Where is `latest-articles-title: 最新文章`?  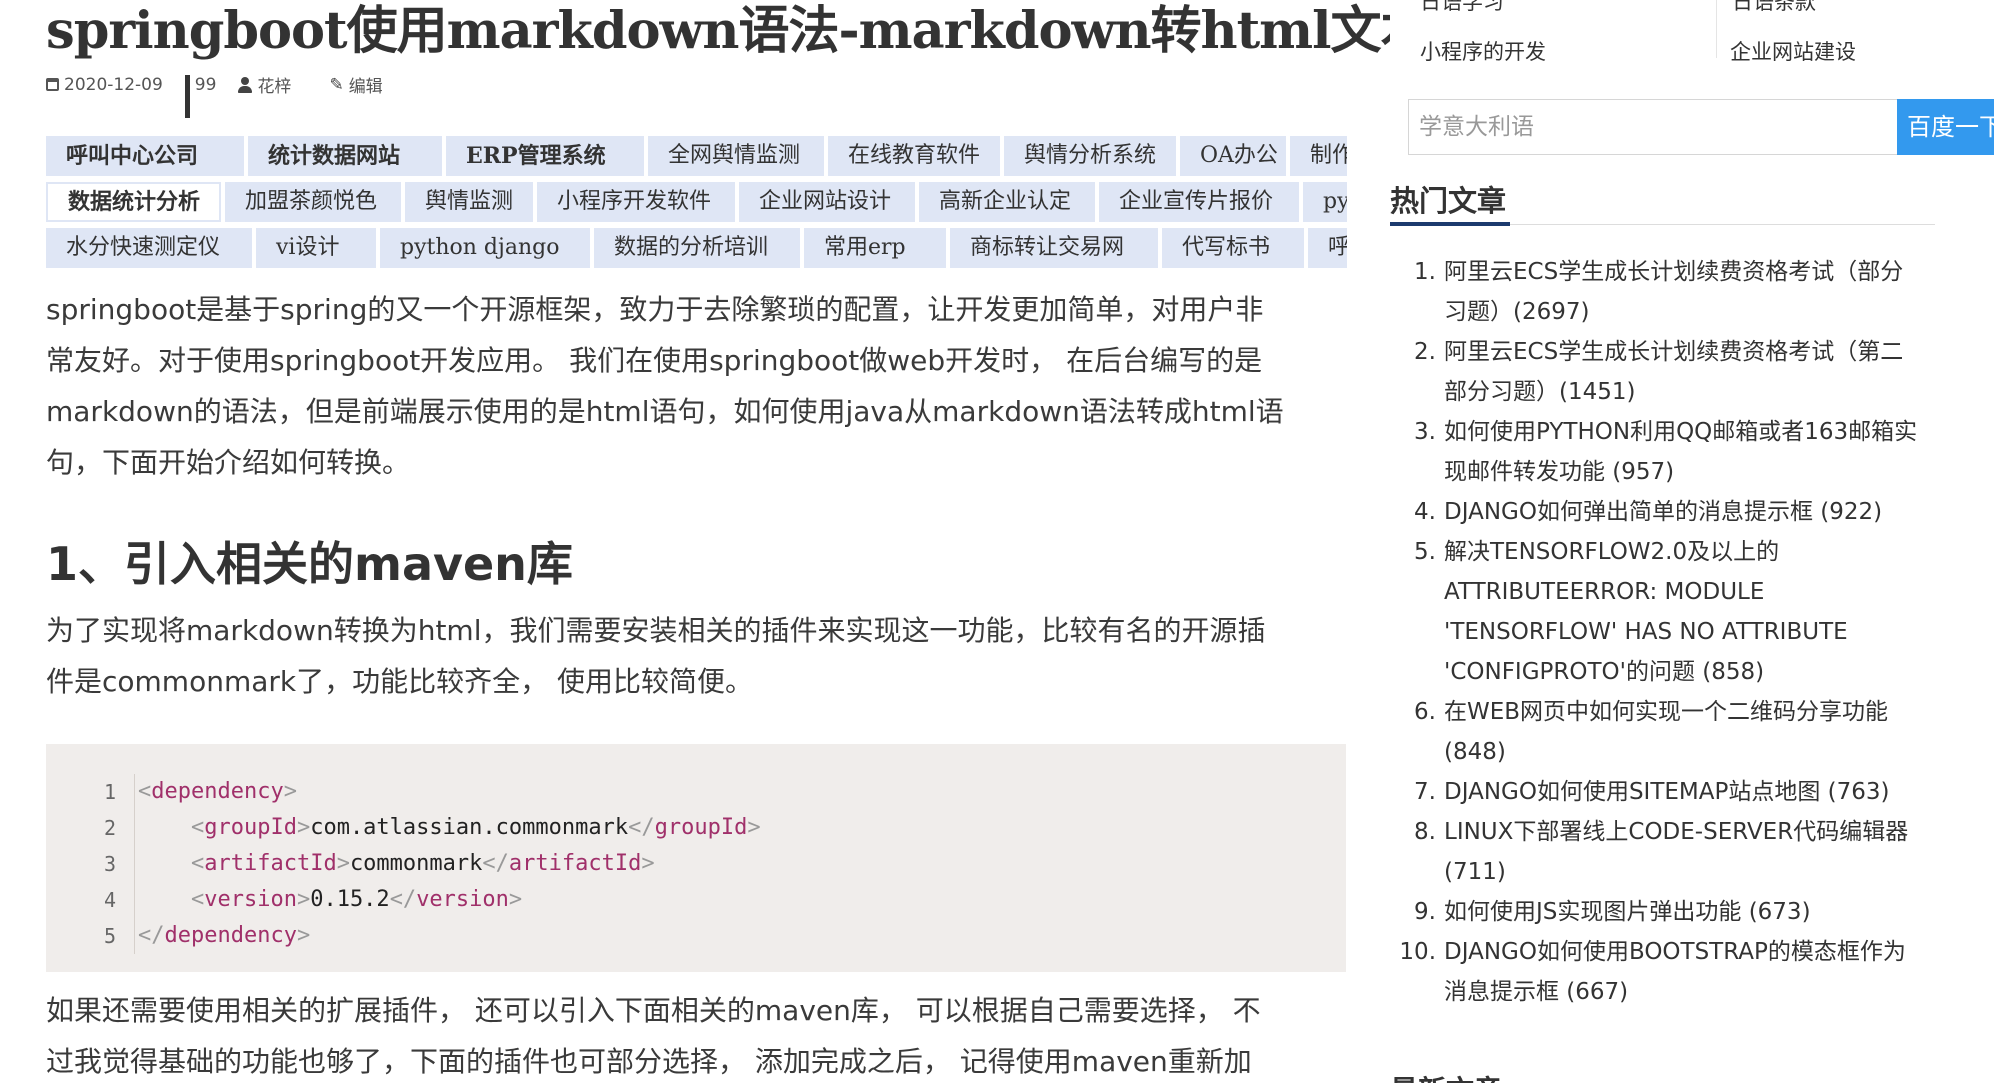 latest-articles-title: 最新文章 is located at coordinates (1455, 1077).